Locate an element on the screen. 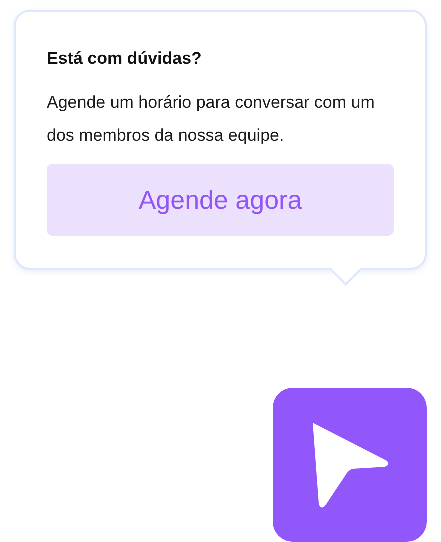 The image size is (441, 542). popover-title: Está com dúvidas? is located at coordinates (125, 59).